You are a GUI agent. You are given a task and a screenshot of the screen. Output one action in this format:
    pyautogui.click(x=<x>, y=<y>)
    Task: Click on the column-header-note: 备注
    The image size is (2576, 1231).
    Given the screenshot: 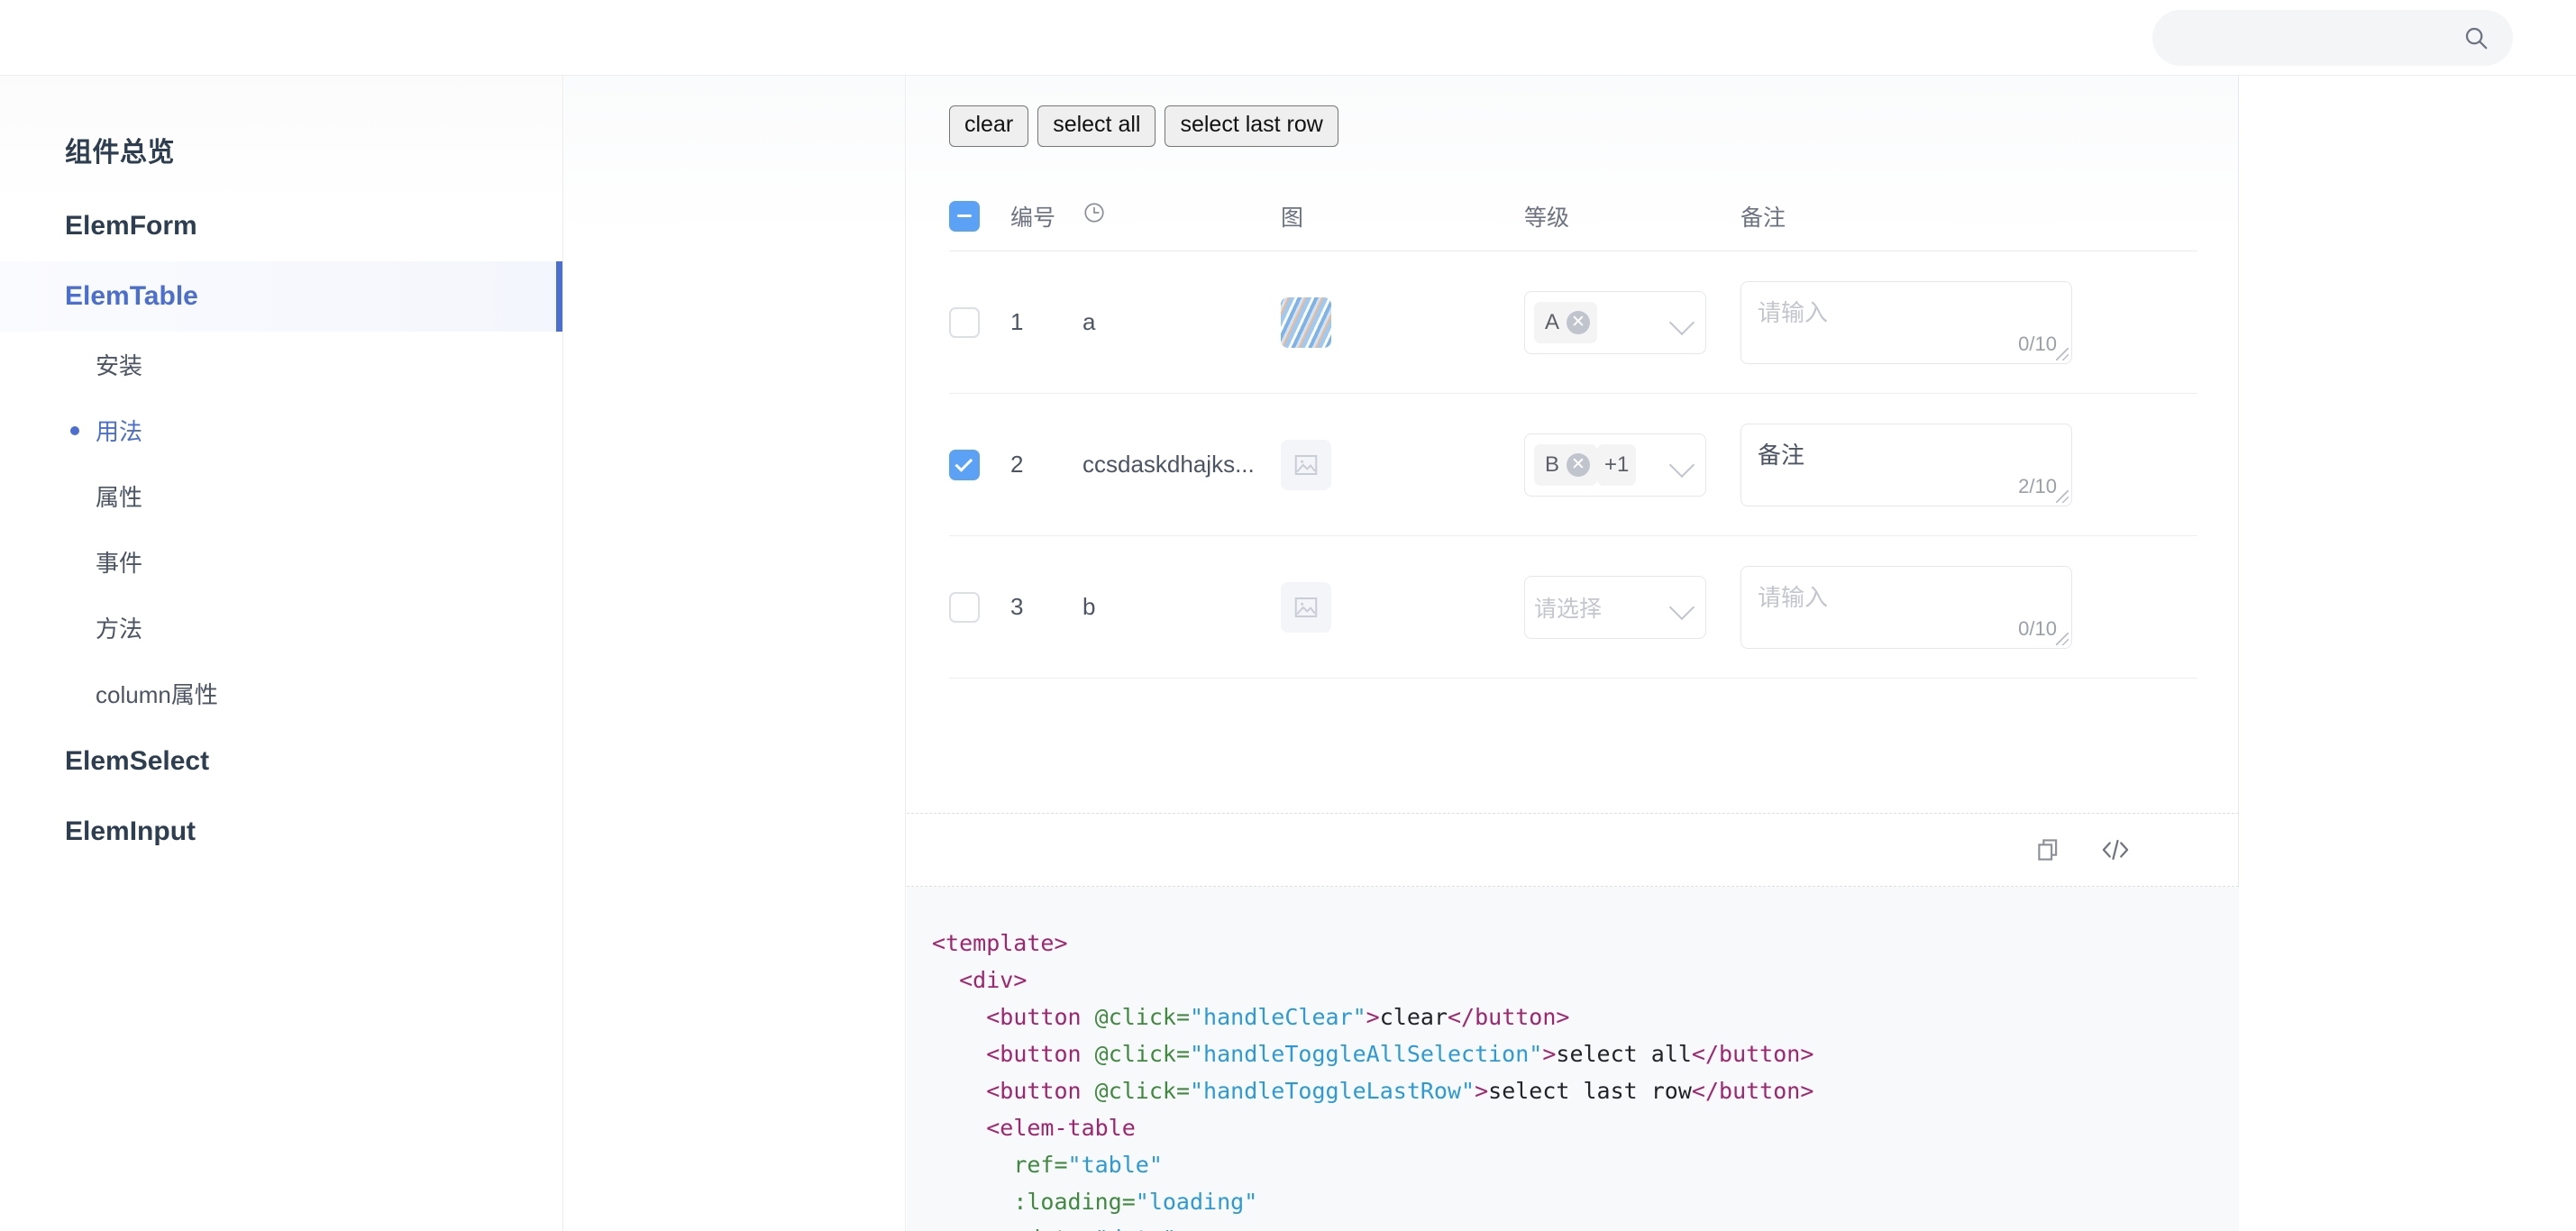 What is the action you would take?
    pyautogui.click(x=1920, y=216)
    